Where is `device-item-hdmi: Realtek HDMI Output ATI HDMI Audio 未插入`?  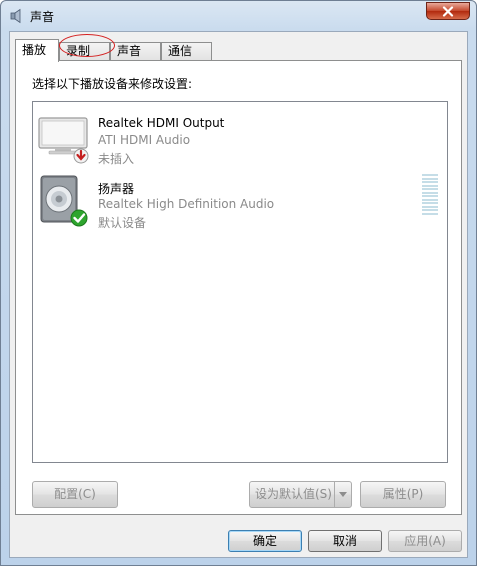
device-item-hdmi: Realtek HDMI Output ATI HDMI Audio 未插入 is located at coordinates (237, 137).